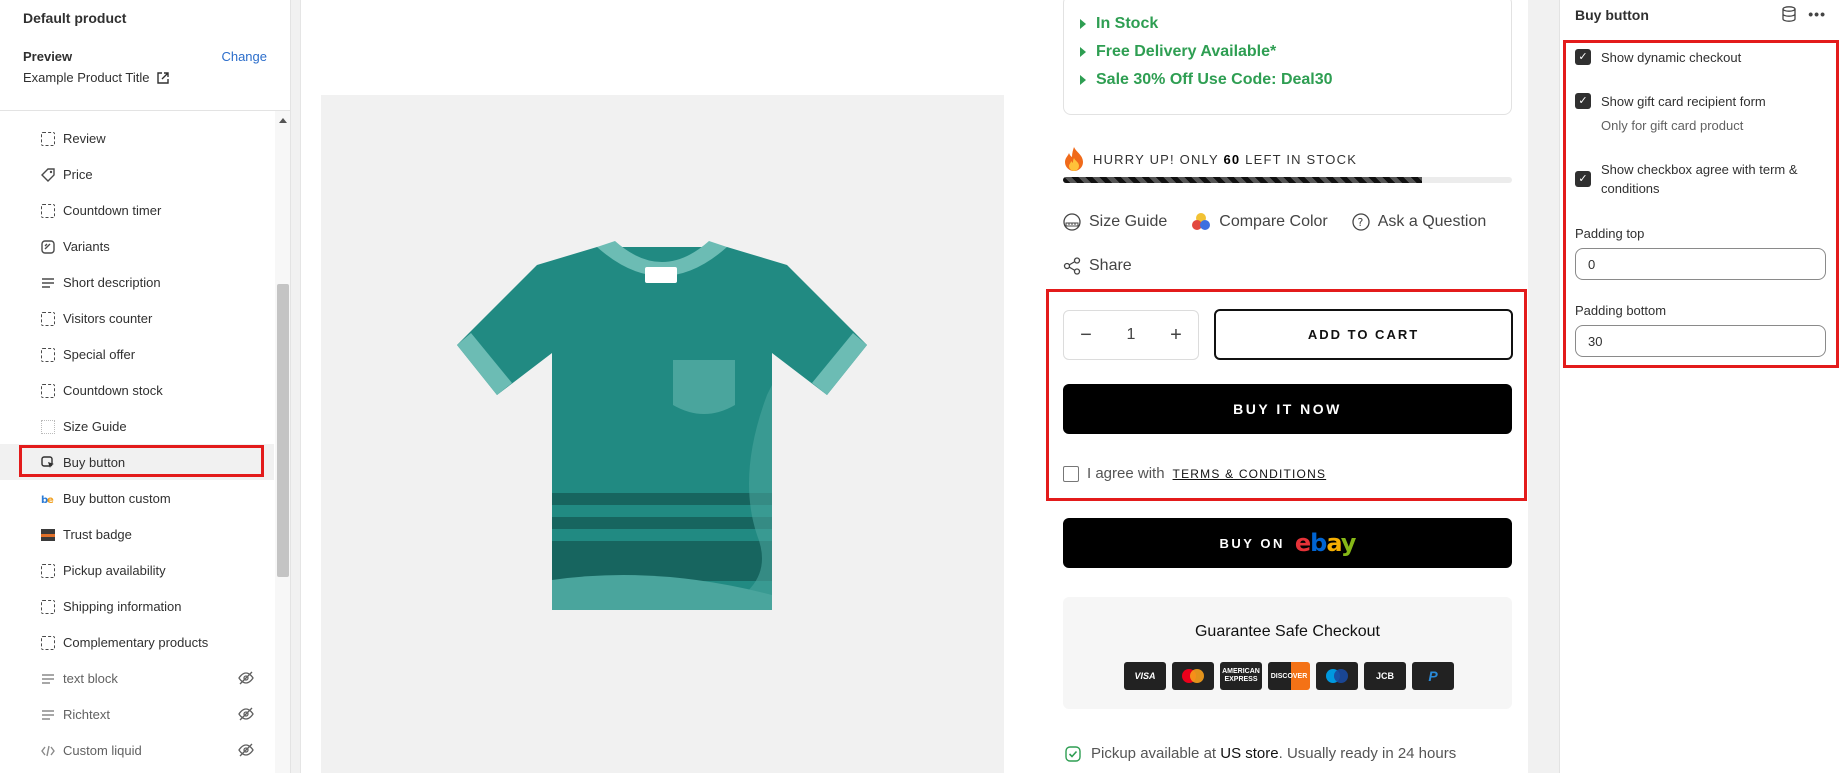  What do you see at coordinates (1367, 753) in the screenshot?
I see `pickup-suffix: . Usually ready in 24 hours` at bounding box center [1367, 753].